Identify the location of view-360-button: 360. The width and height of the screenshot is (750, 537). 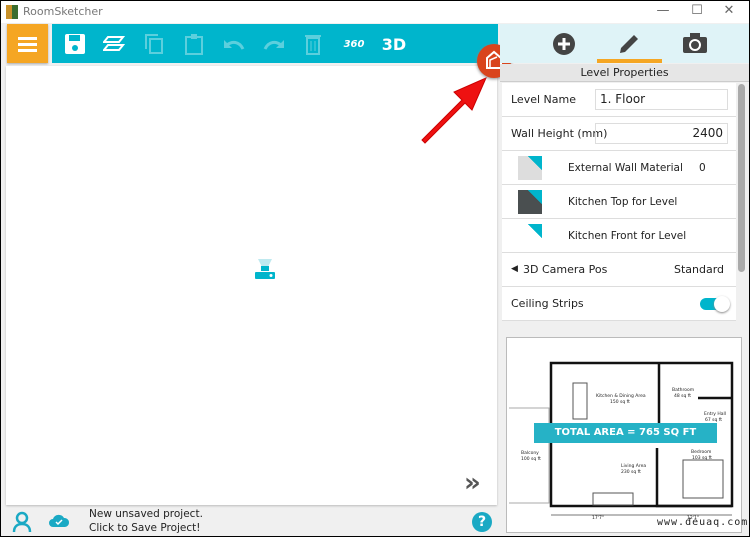
(354, 44).